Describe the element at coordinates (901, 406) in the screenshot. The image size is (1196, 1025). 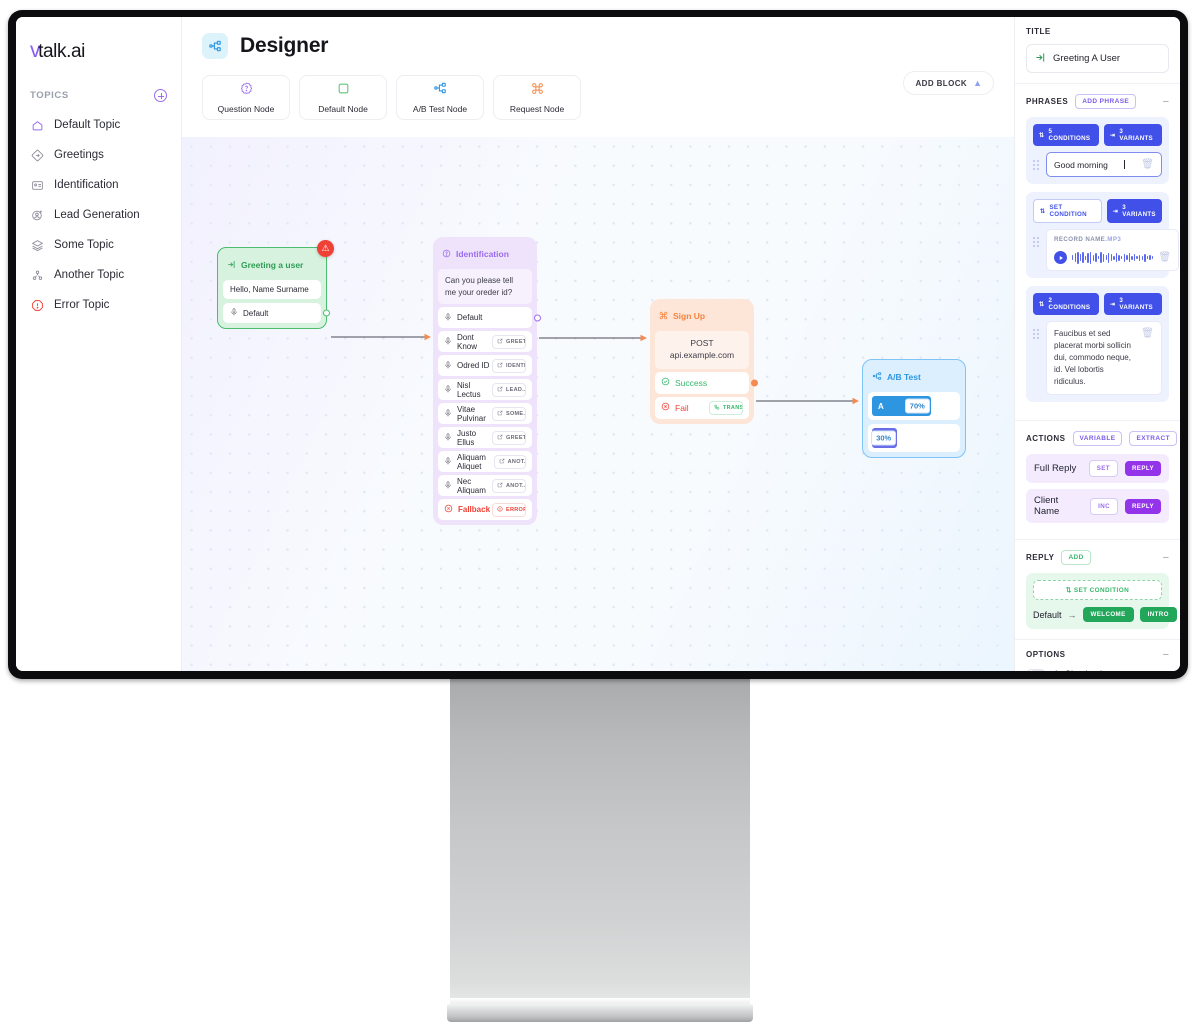
I see `ab-bar-a: A 70%` at that location.